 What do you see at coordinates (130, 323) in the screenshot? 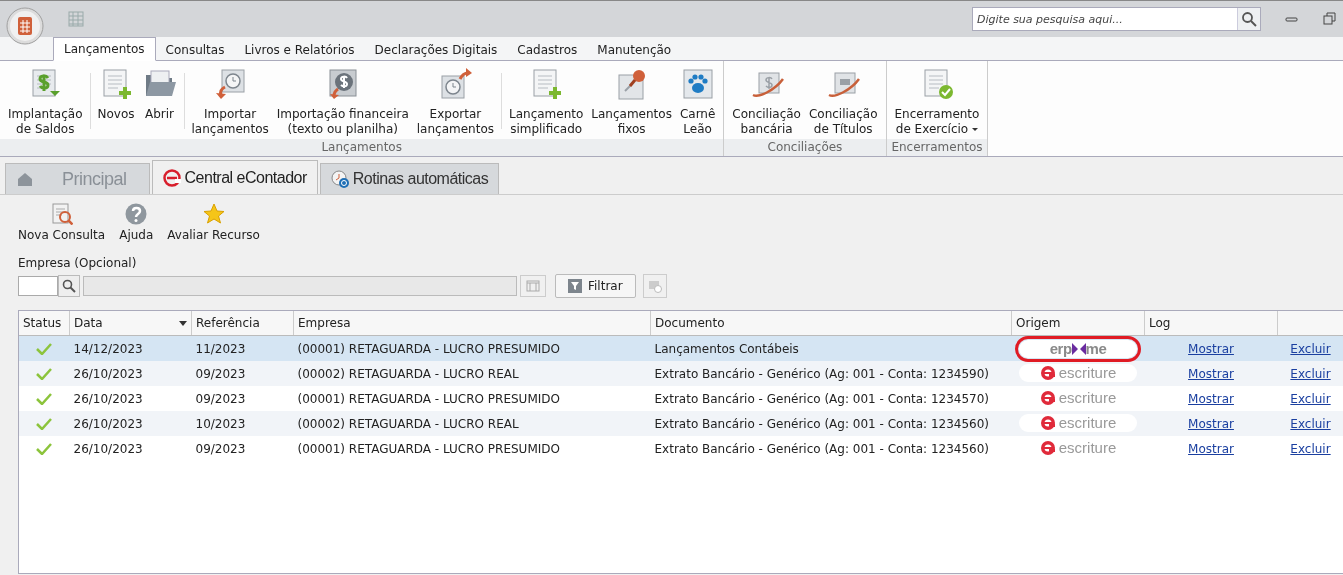
I see `column-header: Data` at bounding box center [130, 323].